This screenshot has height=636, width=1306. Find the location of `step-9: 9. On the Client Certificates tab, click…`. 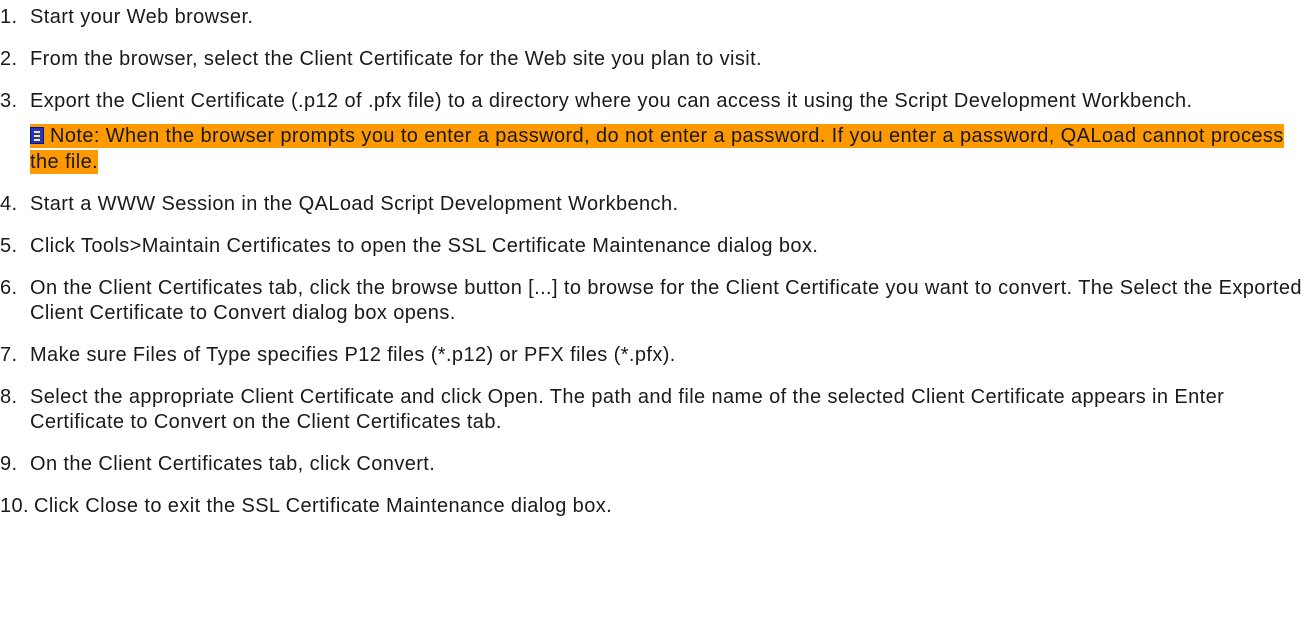

step-9: 9. On the Client Certificates tab, click… is located at coordinates (653, 464).